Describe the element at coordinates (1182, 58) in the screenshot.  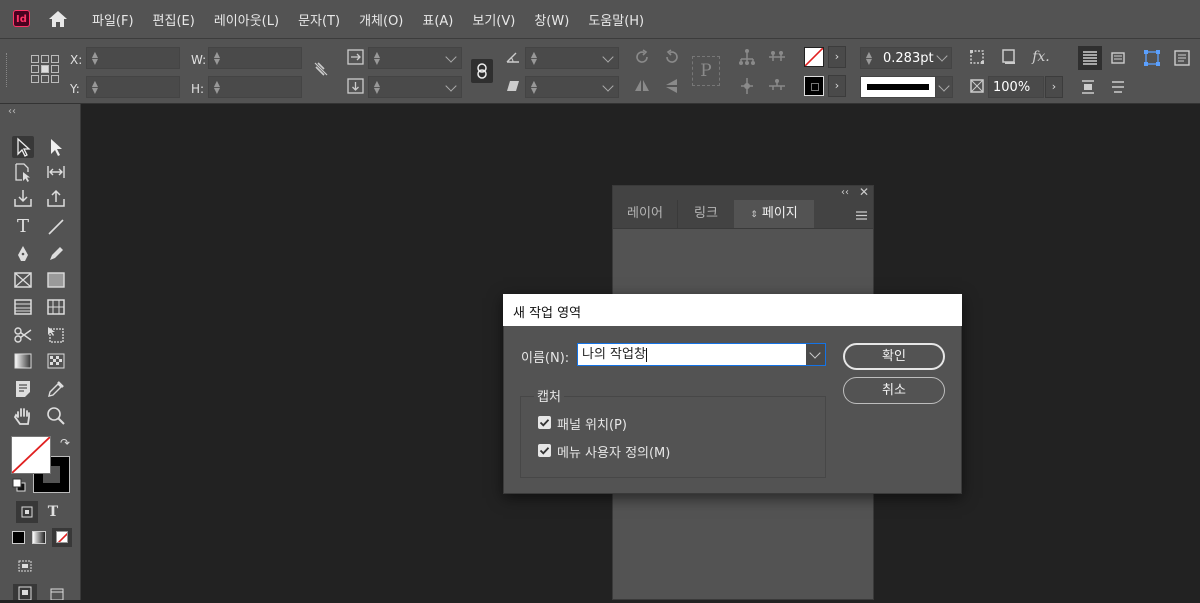
I see `text-frame-icon` at that location.